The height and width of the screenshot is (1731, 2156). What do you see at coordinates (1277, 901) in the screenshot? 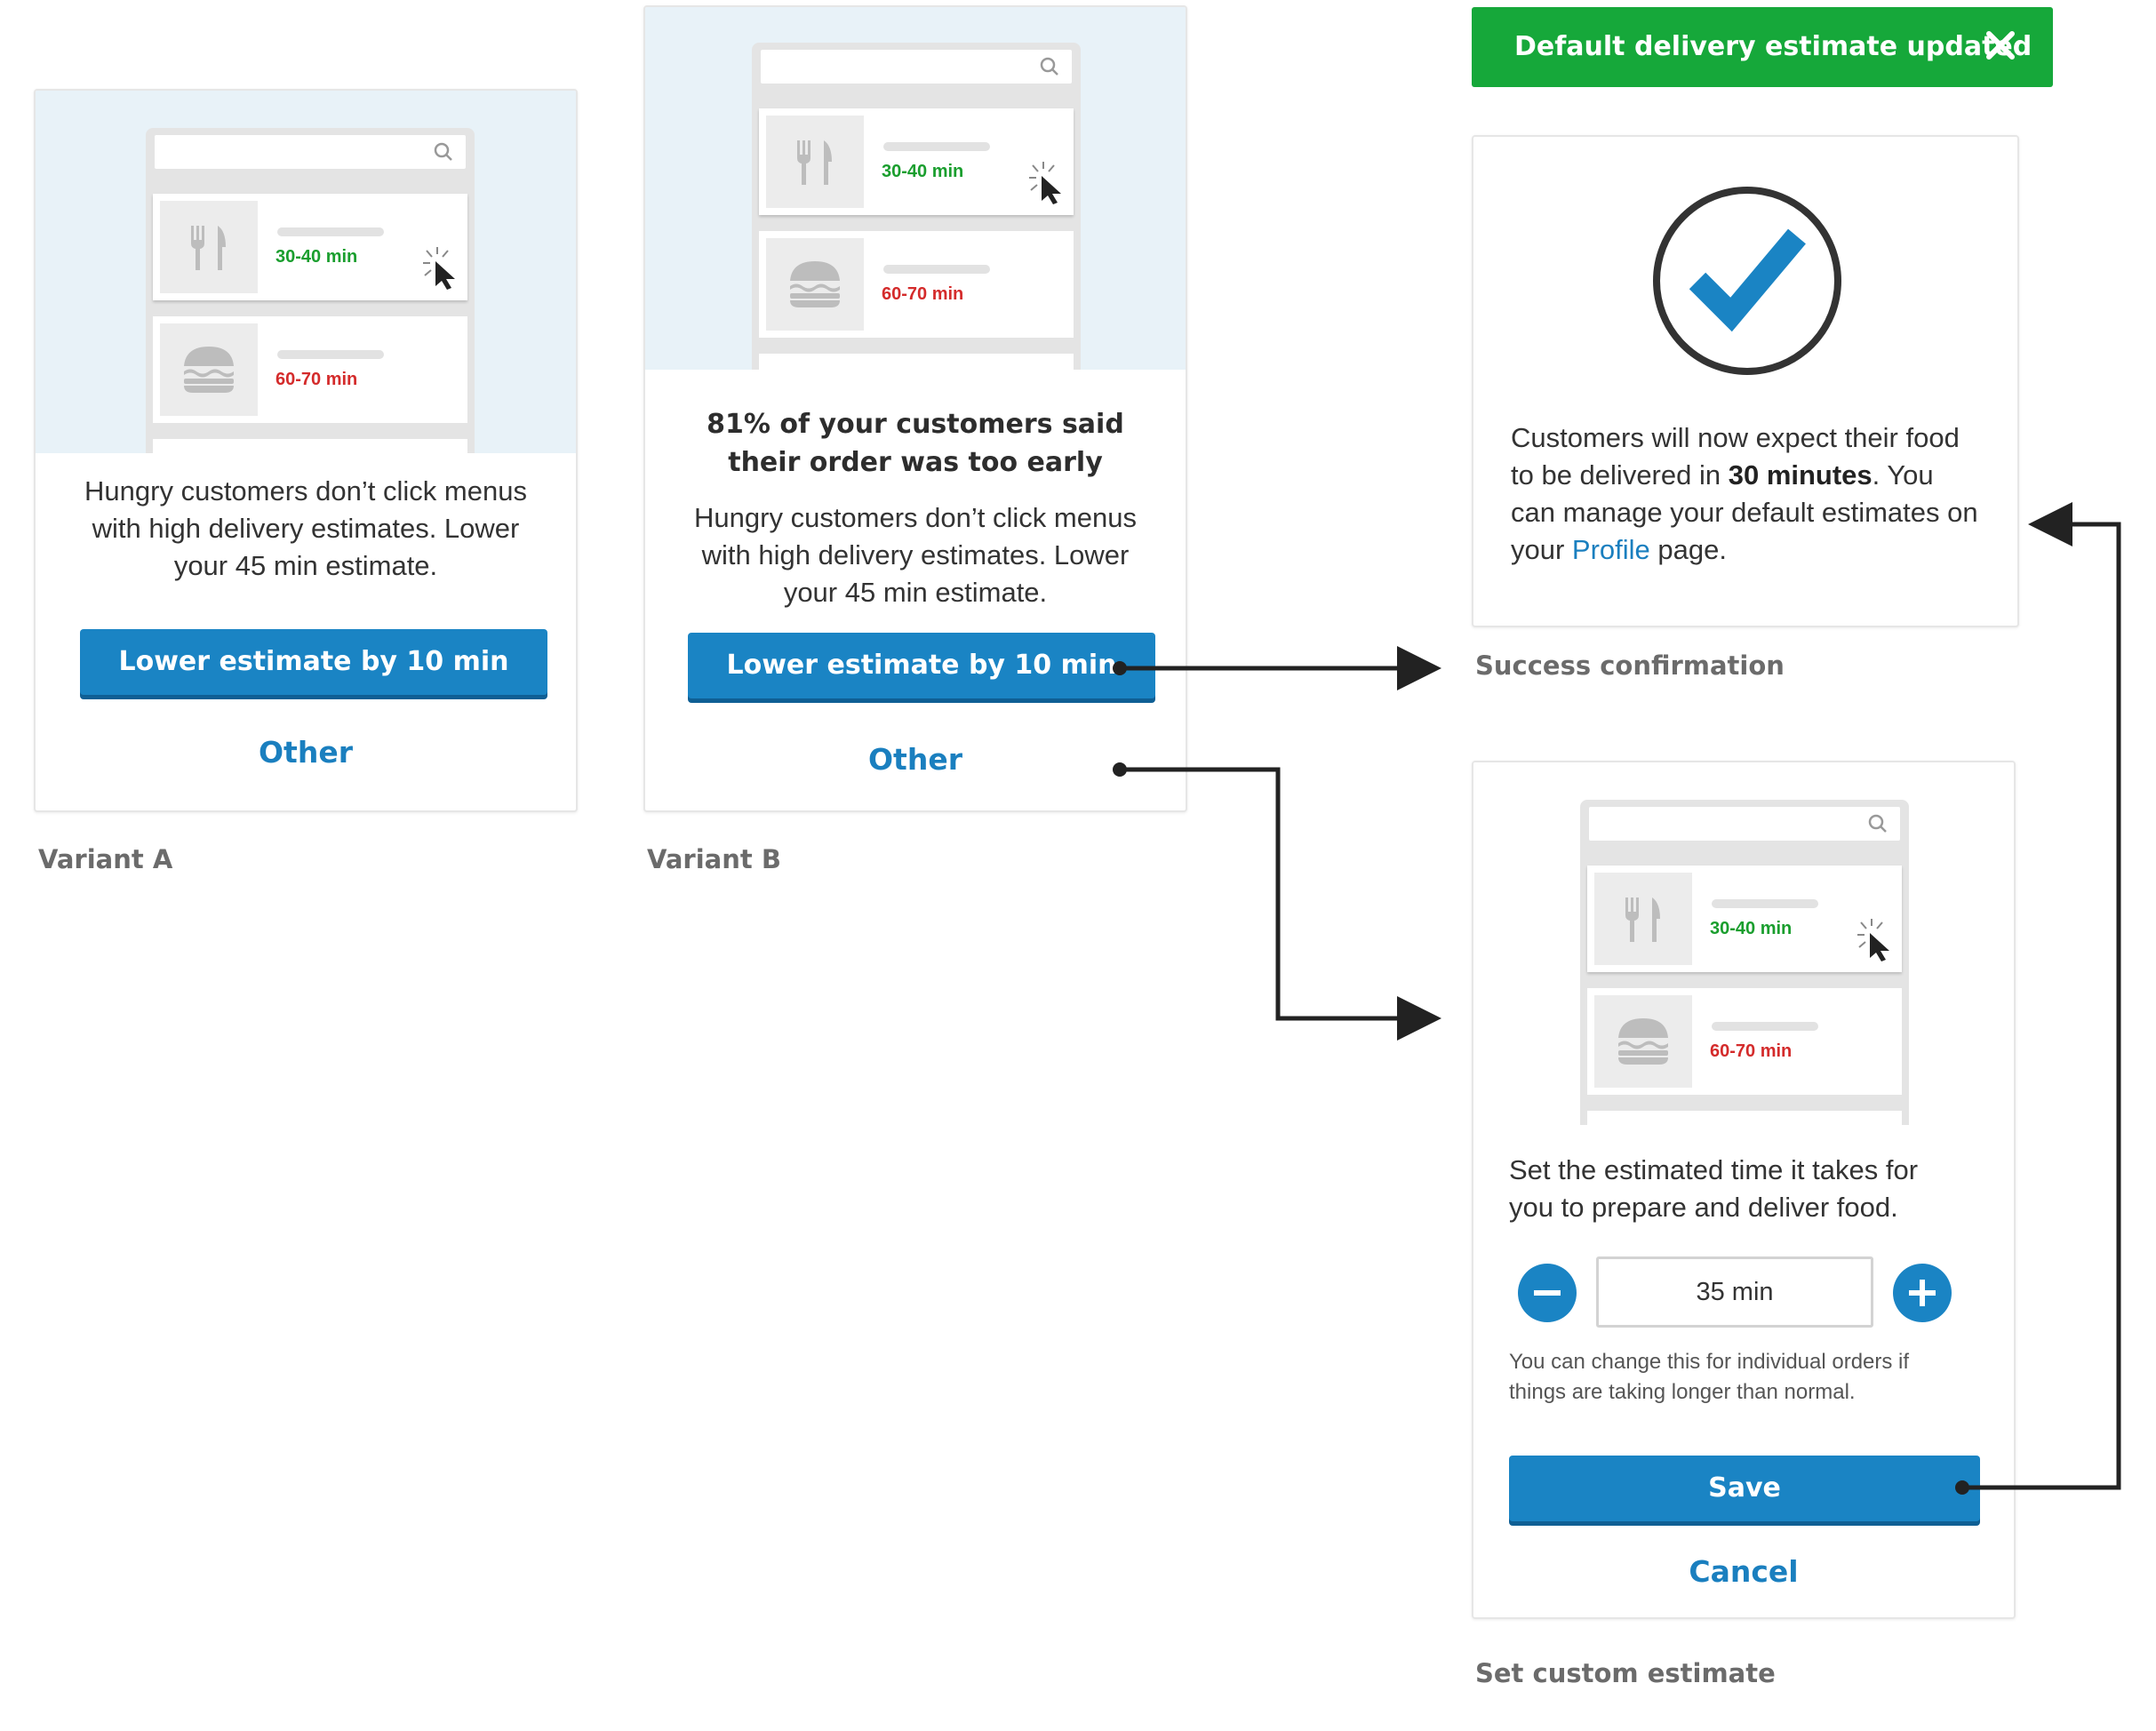
I see `arrow-to-custom` at bounding box center [1277, 901].